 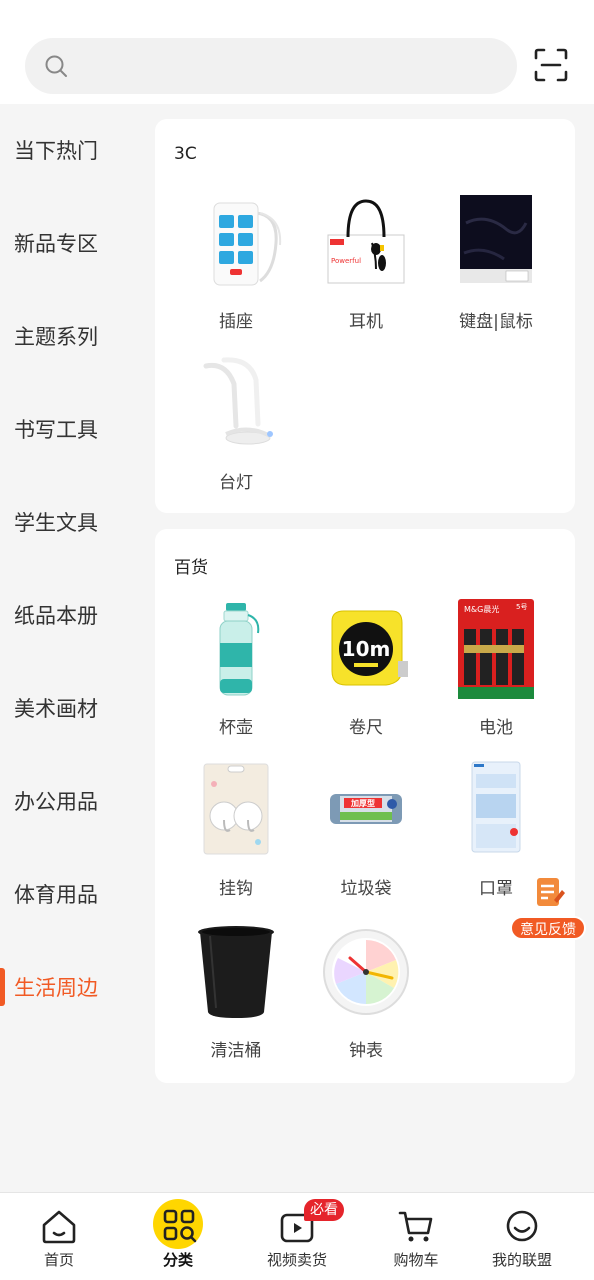 I want to click on product-item: 钟表, so click(x=366, y=991).